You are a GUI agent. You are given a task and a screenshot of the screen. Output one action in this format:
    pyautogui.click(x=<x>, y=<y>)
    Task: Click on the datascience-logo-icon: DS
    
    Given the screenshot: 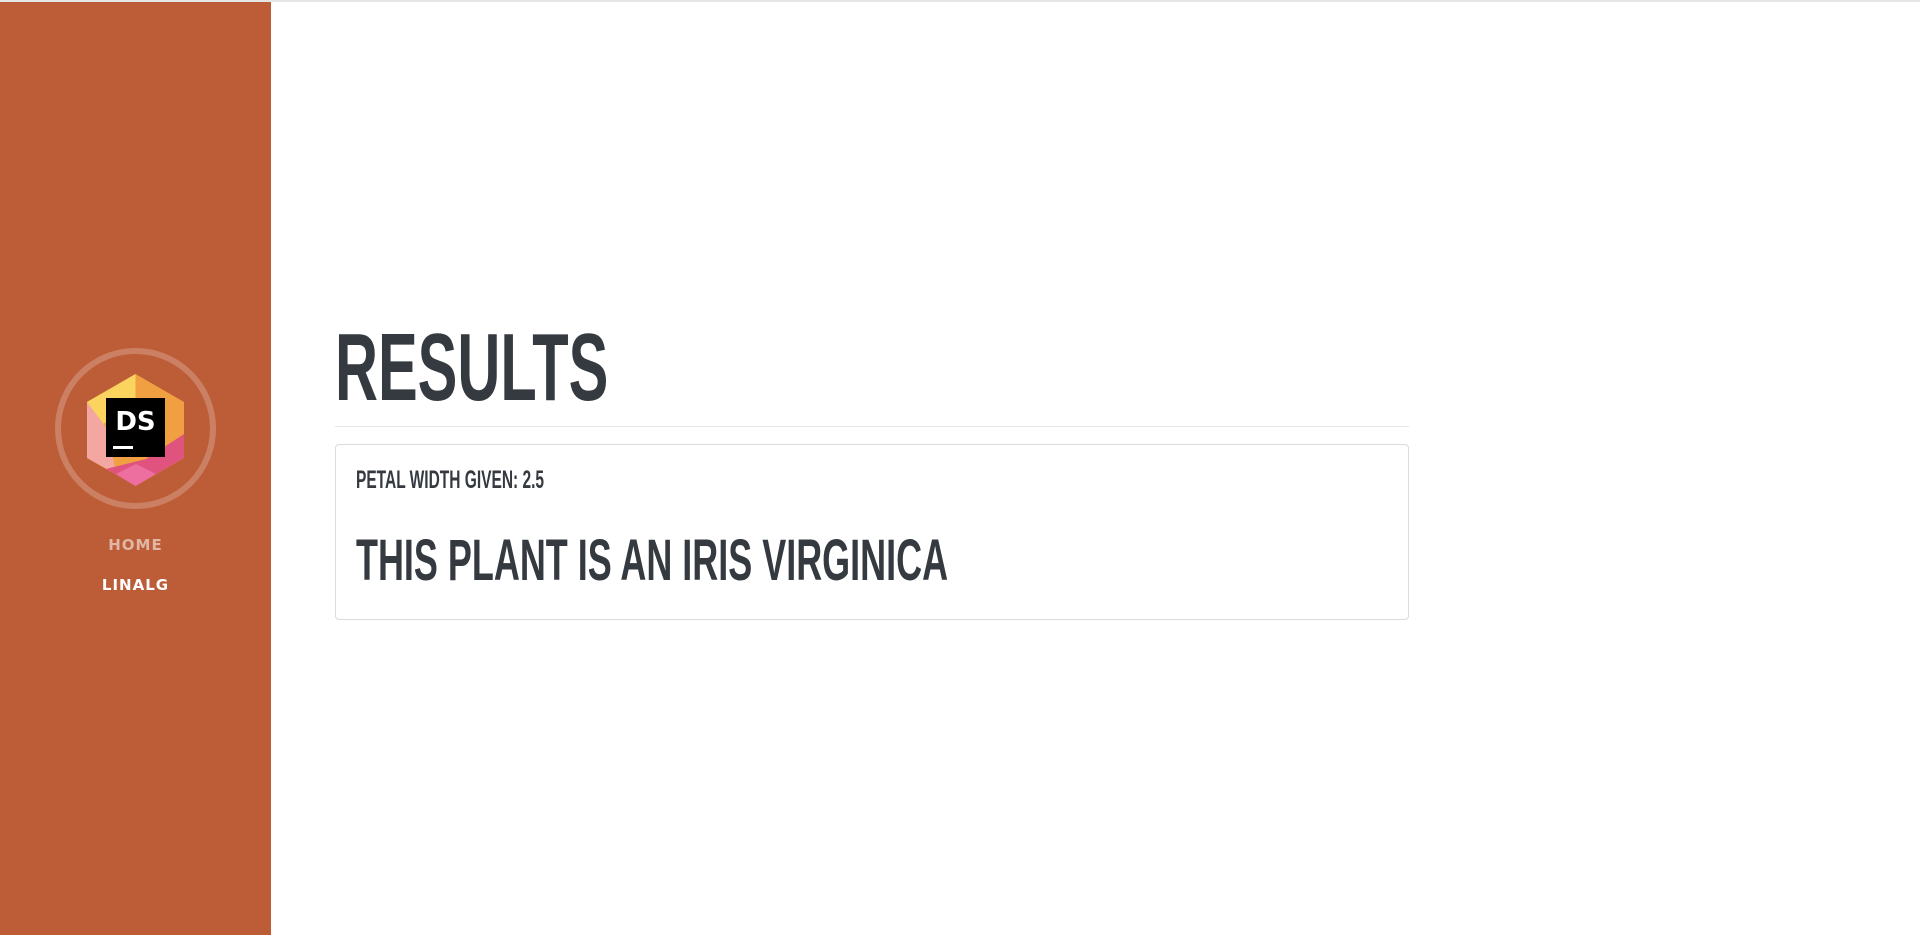 What is the action you would take?
    pyautogui.click(x=135, y=430)
    